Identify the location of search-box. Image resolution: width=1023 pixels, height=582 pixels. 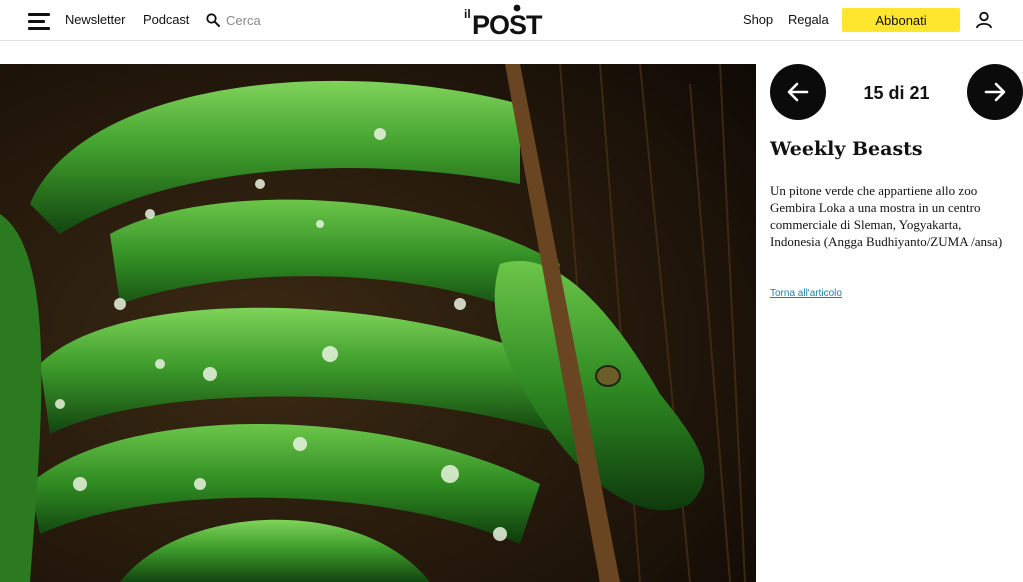
(261, 20).